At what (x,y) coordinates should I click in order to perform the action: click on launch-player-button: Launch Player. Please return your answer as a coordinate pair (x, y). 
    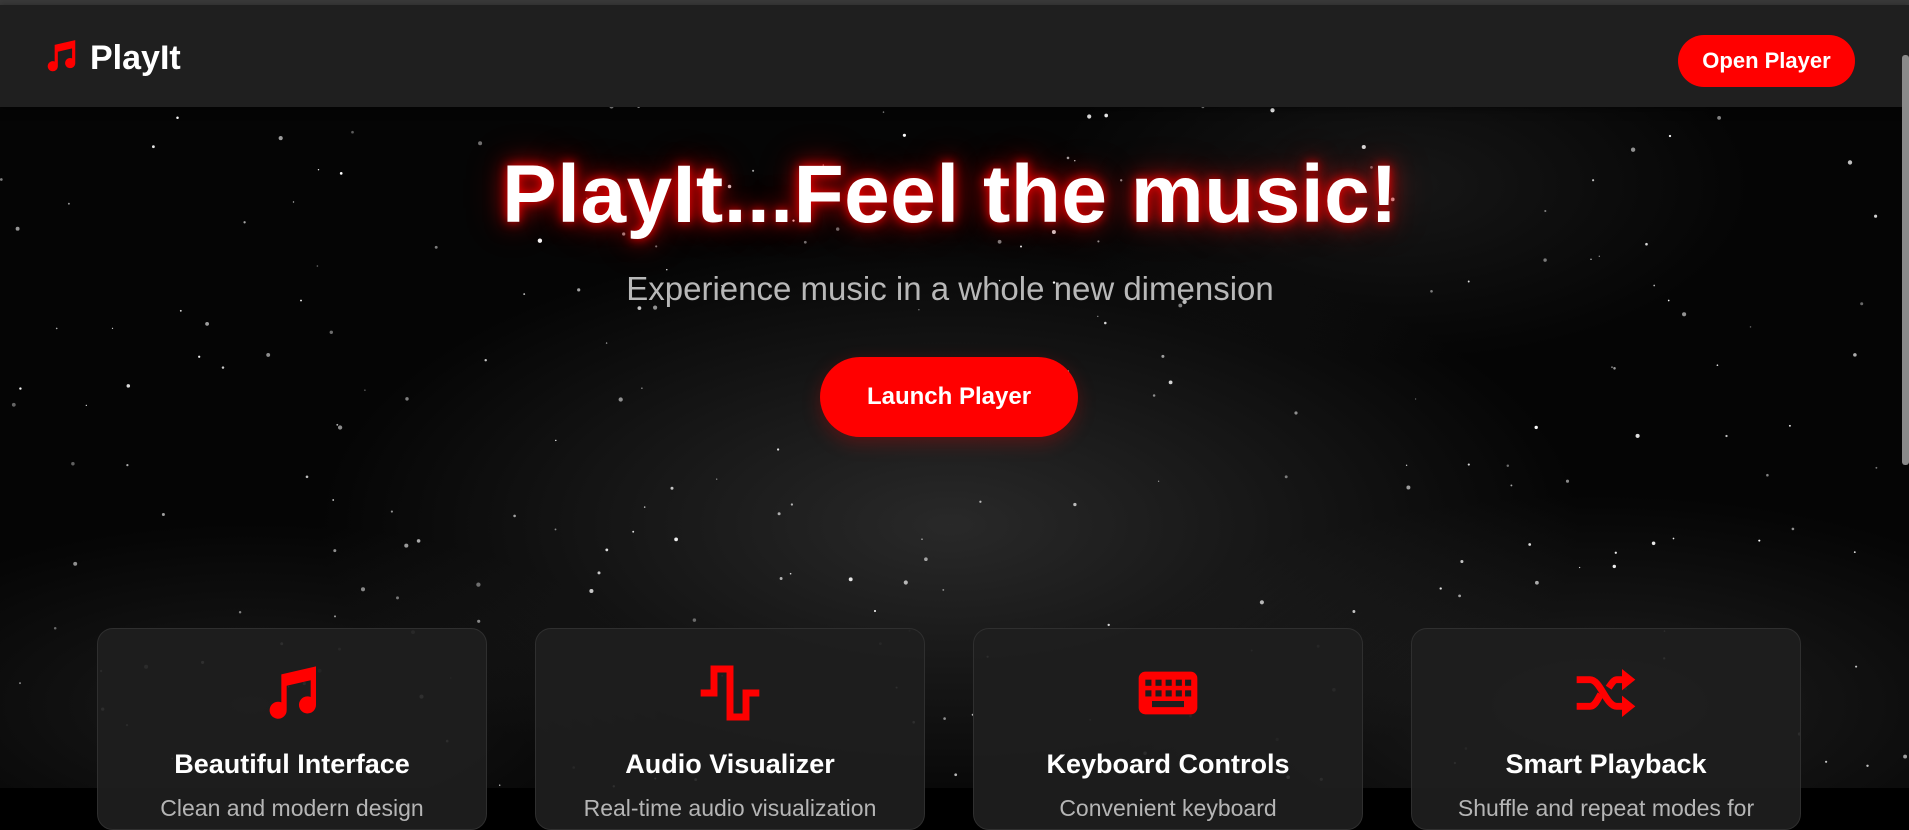
    Looking at the image, I should click on (949, 397).